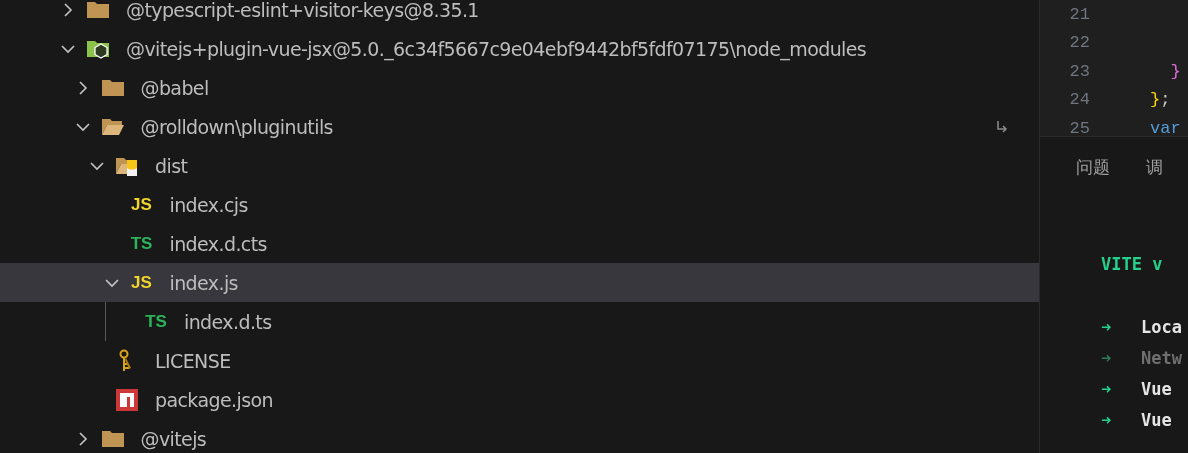 The image size is (1188, 453). What do you see at coordinates (519, 360) in the screenshot?
I see `tree-row: LICENSE` at bounding box center [519, 360].